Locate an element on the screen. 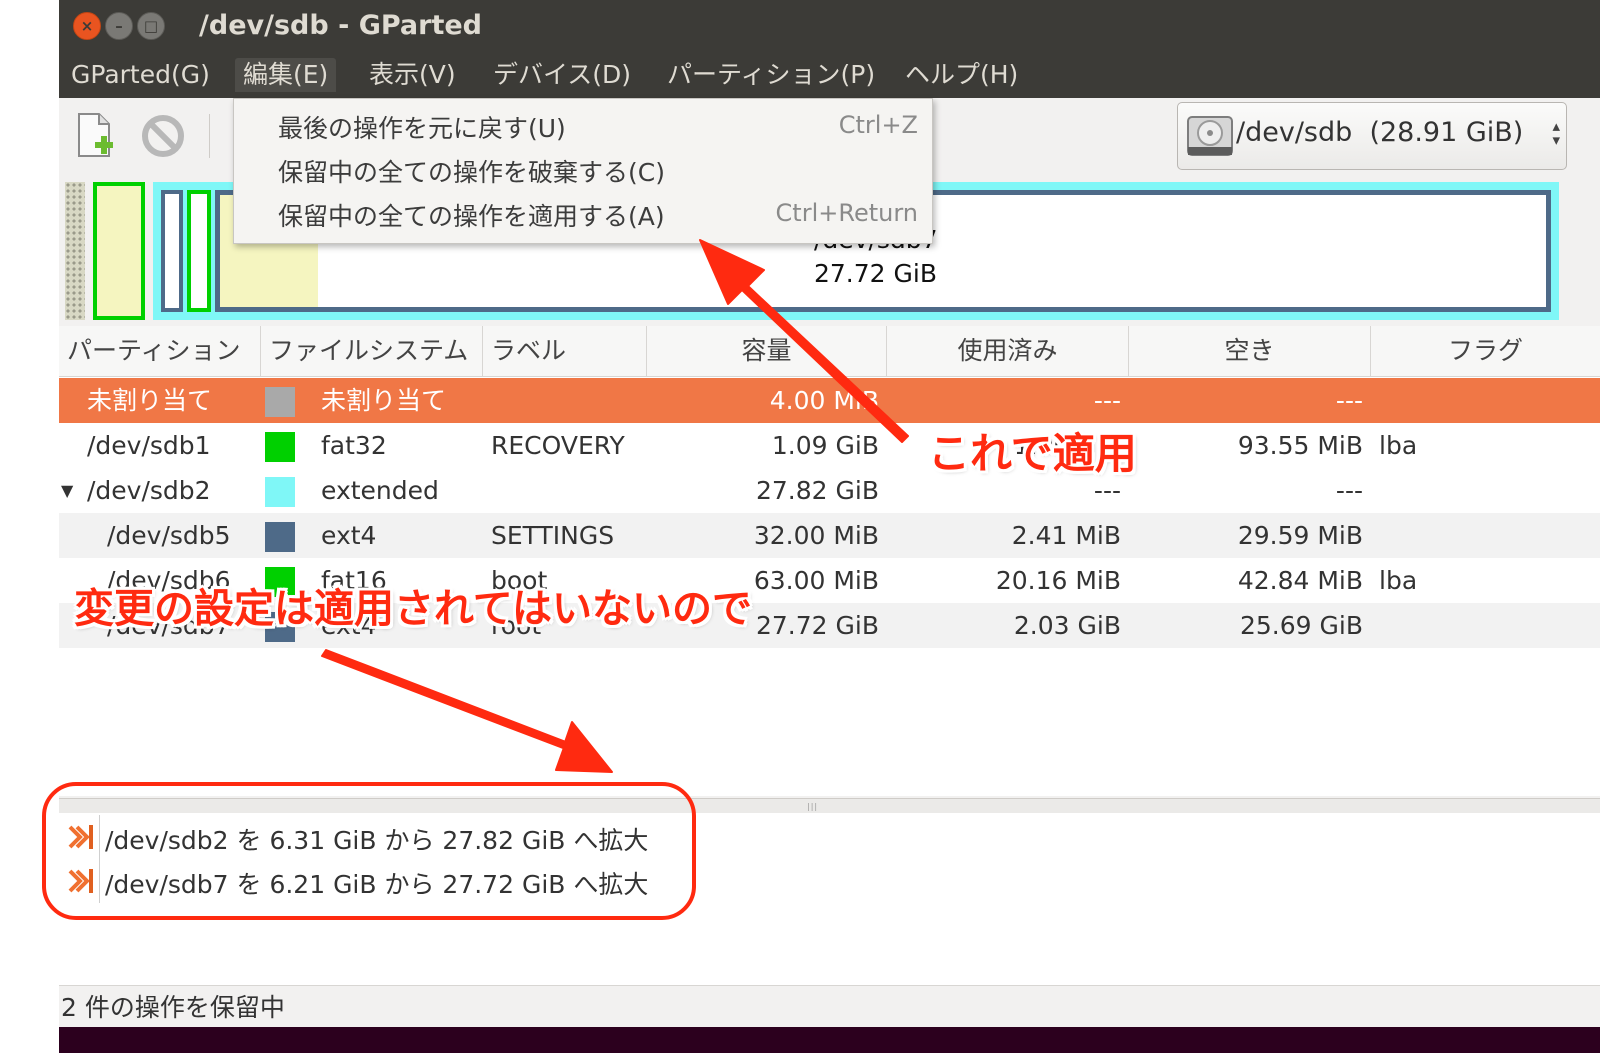 This screenshot has width=1600, height=1053. arrow-to-pending-operations is located at coordinates (467, 711).